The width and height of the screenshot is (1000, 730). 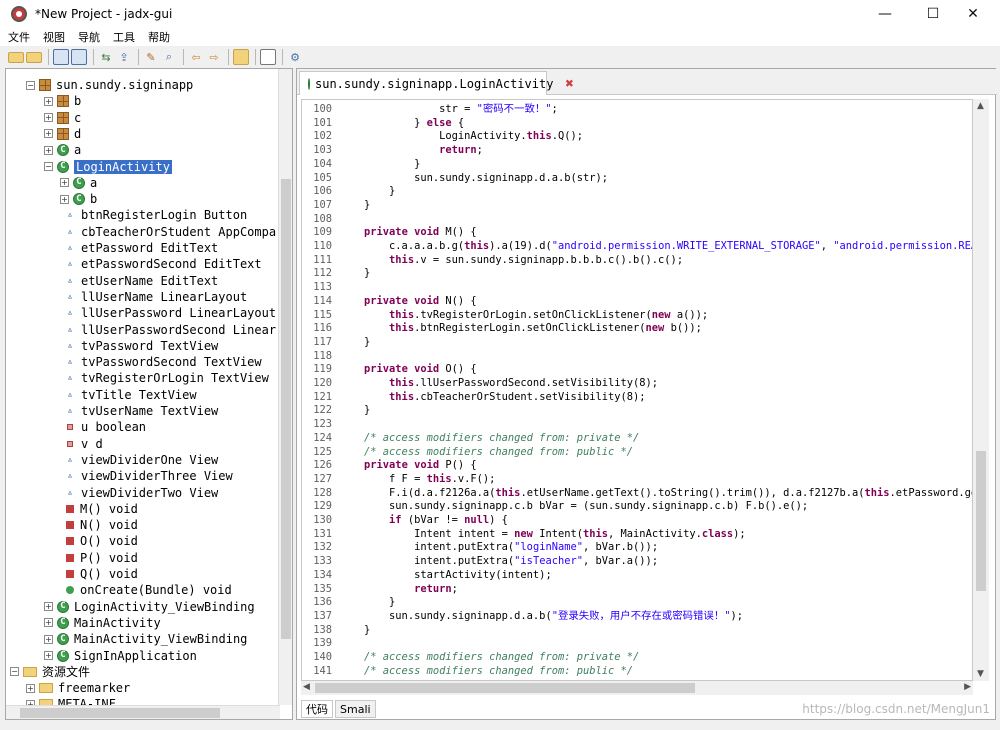 I want to click on scroll-left-icon: ◀, so click(x=306, y=687).